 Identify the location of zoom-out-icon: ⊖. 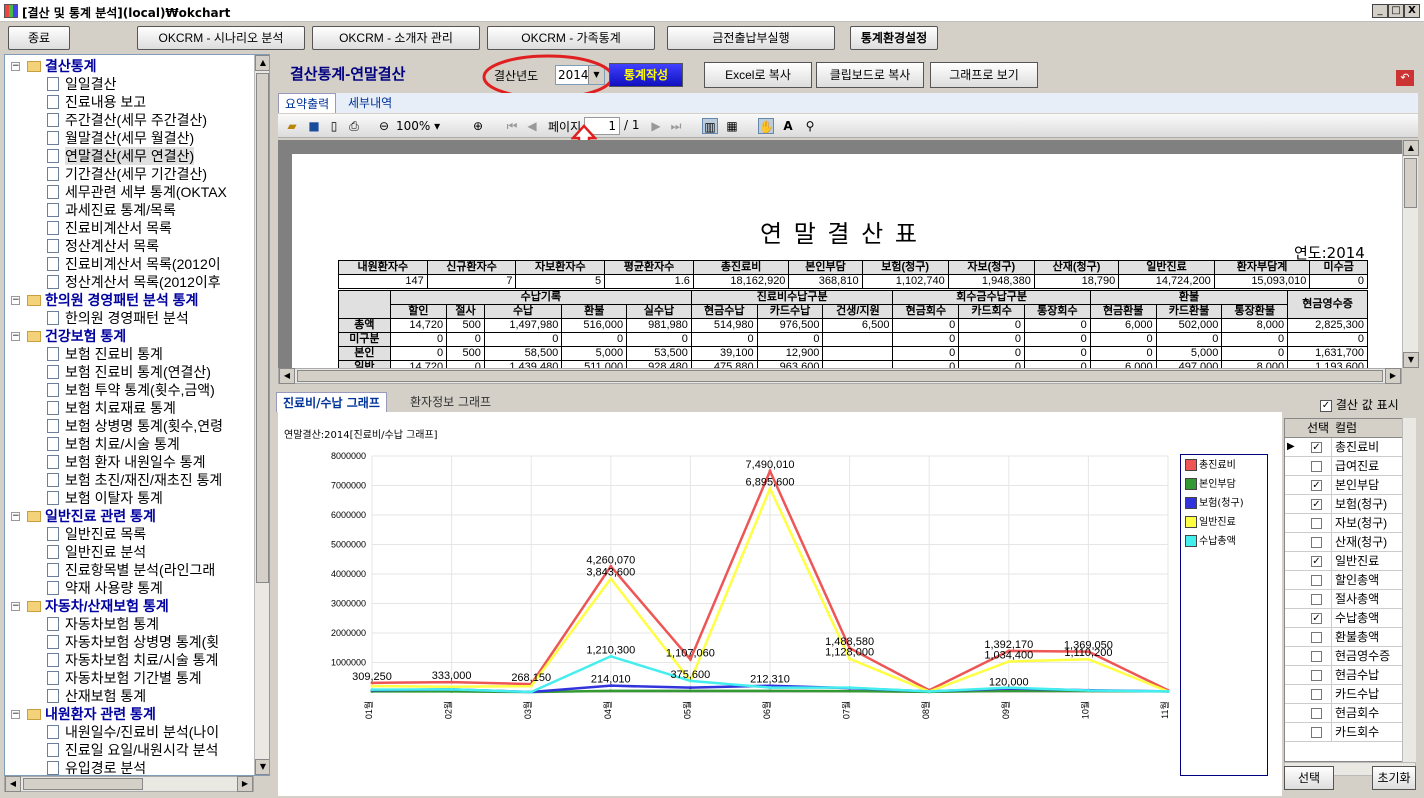
(384, 126).